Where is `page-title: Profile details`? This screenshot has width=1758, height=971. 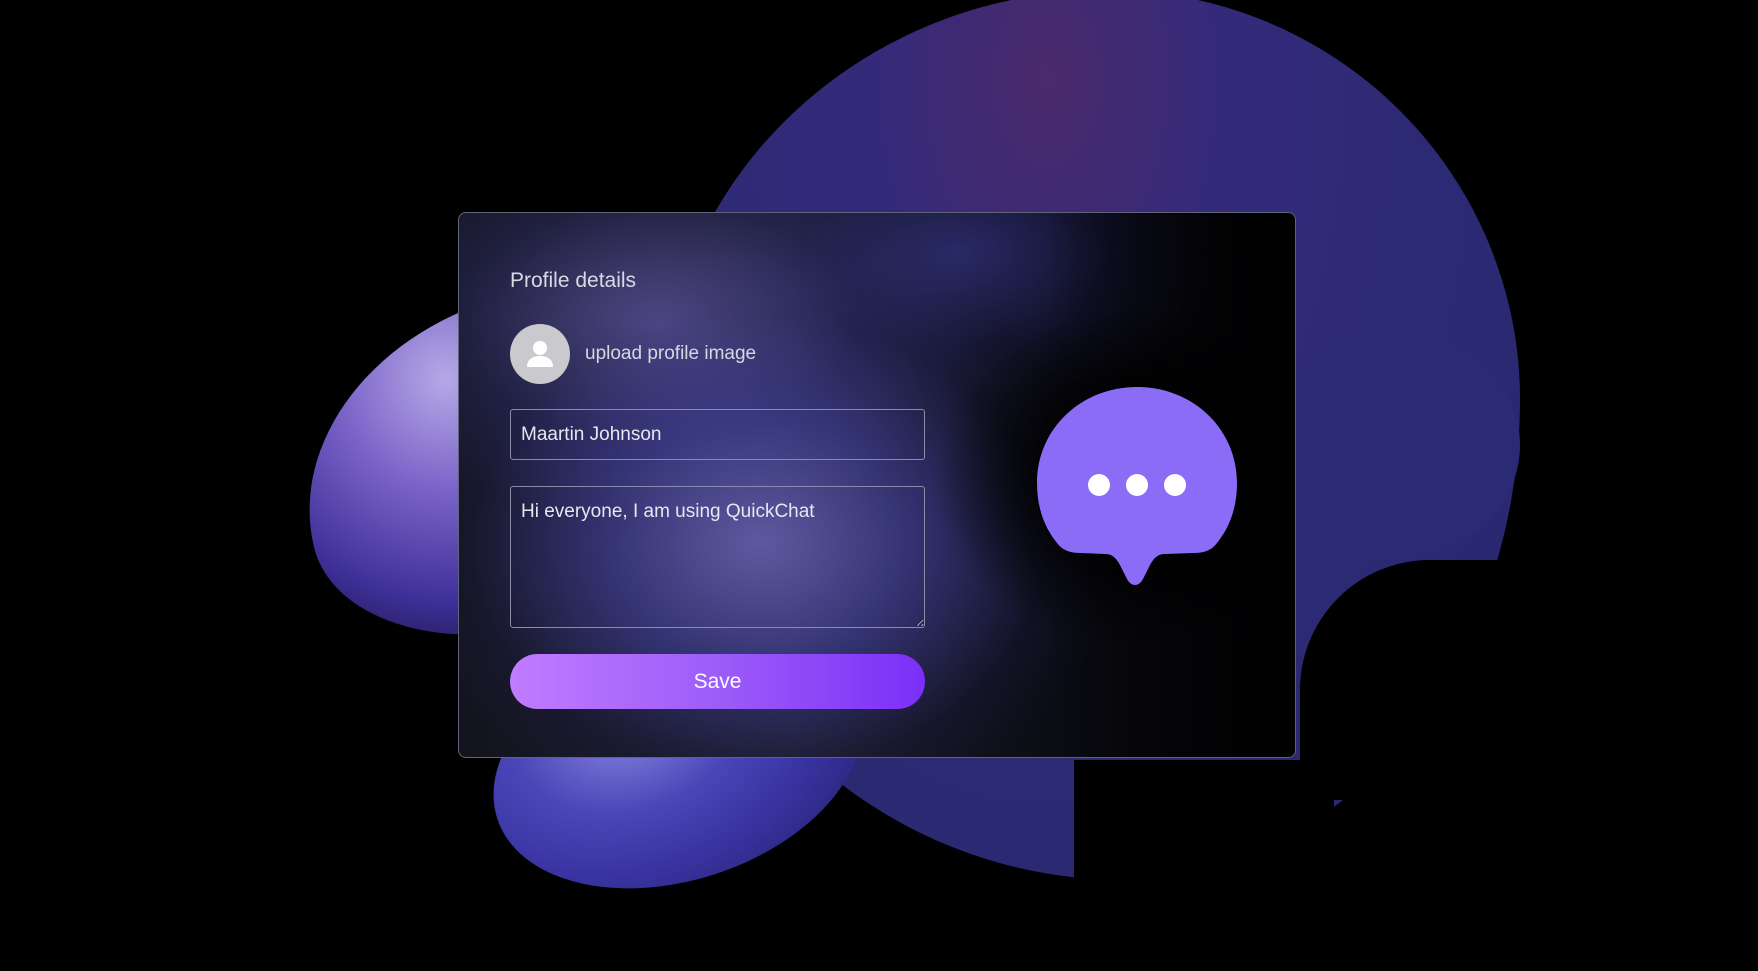 page-title: Profile details is located at coordinates (573, 280).